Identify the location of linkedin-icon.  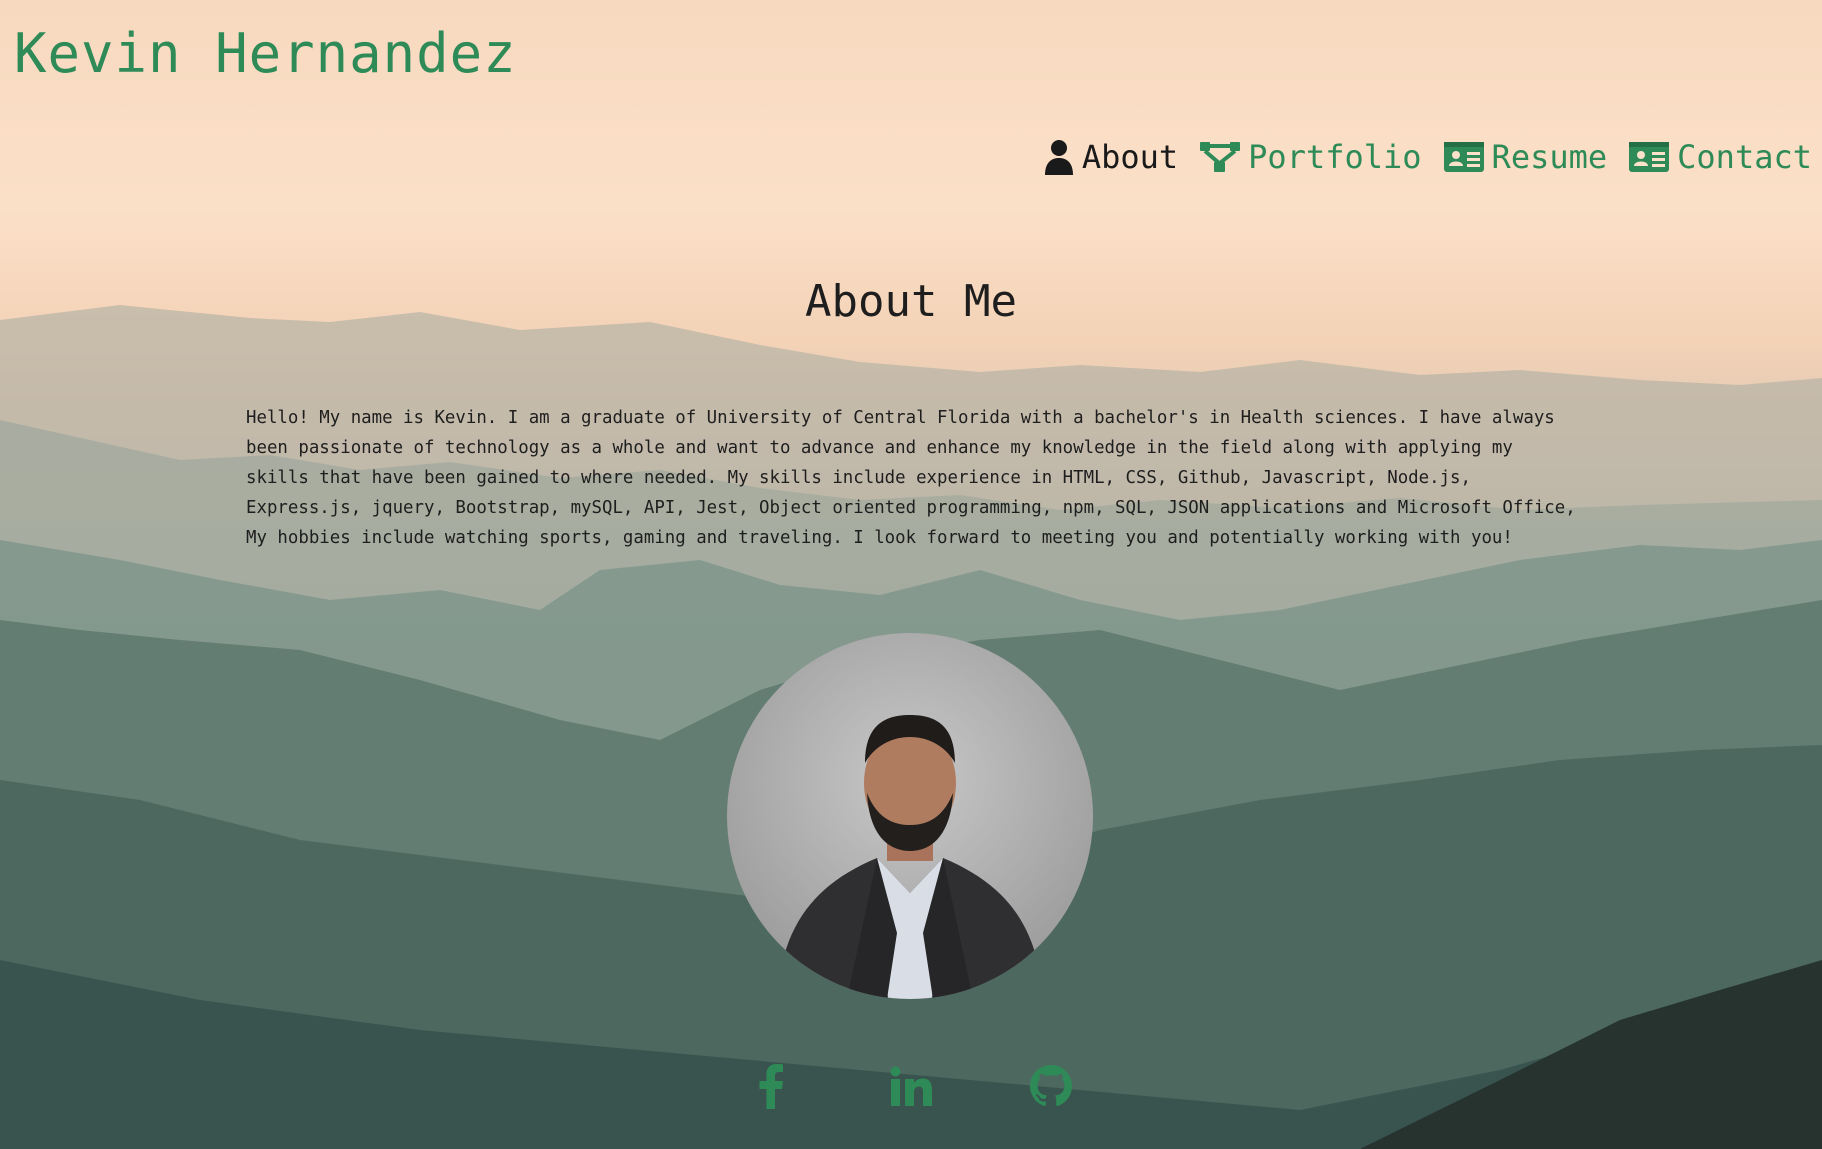
(911, 1088).